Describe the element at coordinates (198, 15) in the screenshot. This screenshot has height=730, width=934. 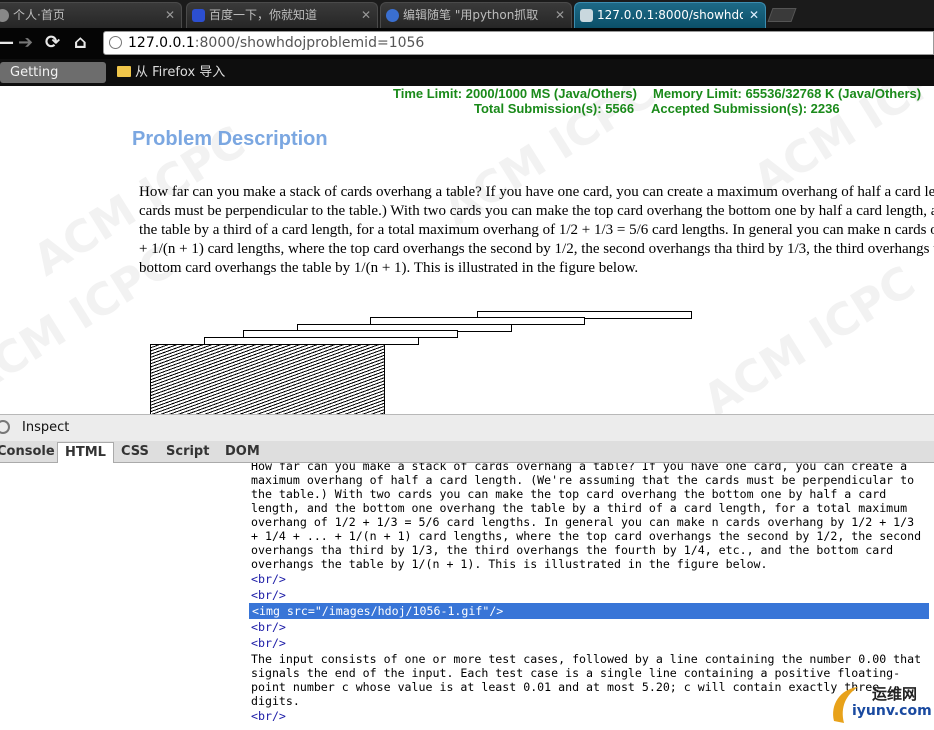
I see `paw-icon` at that location.